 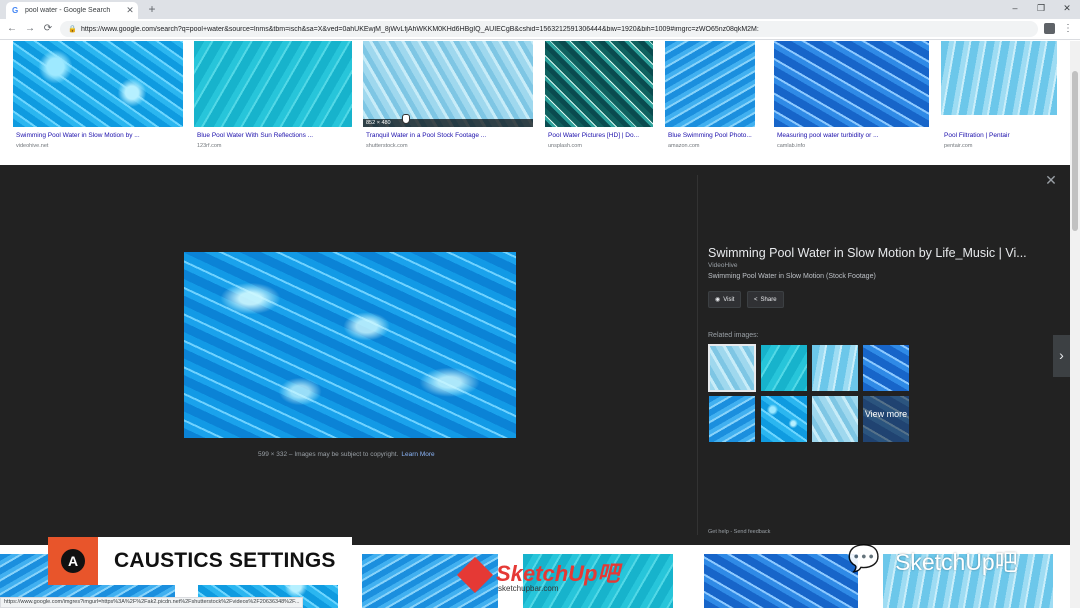 What do you see at coordinates (15, 10) in the screenshot?
I see `google-favicon-icon: G` at bounding box center [15, 10].